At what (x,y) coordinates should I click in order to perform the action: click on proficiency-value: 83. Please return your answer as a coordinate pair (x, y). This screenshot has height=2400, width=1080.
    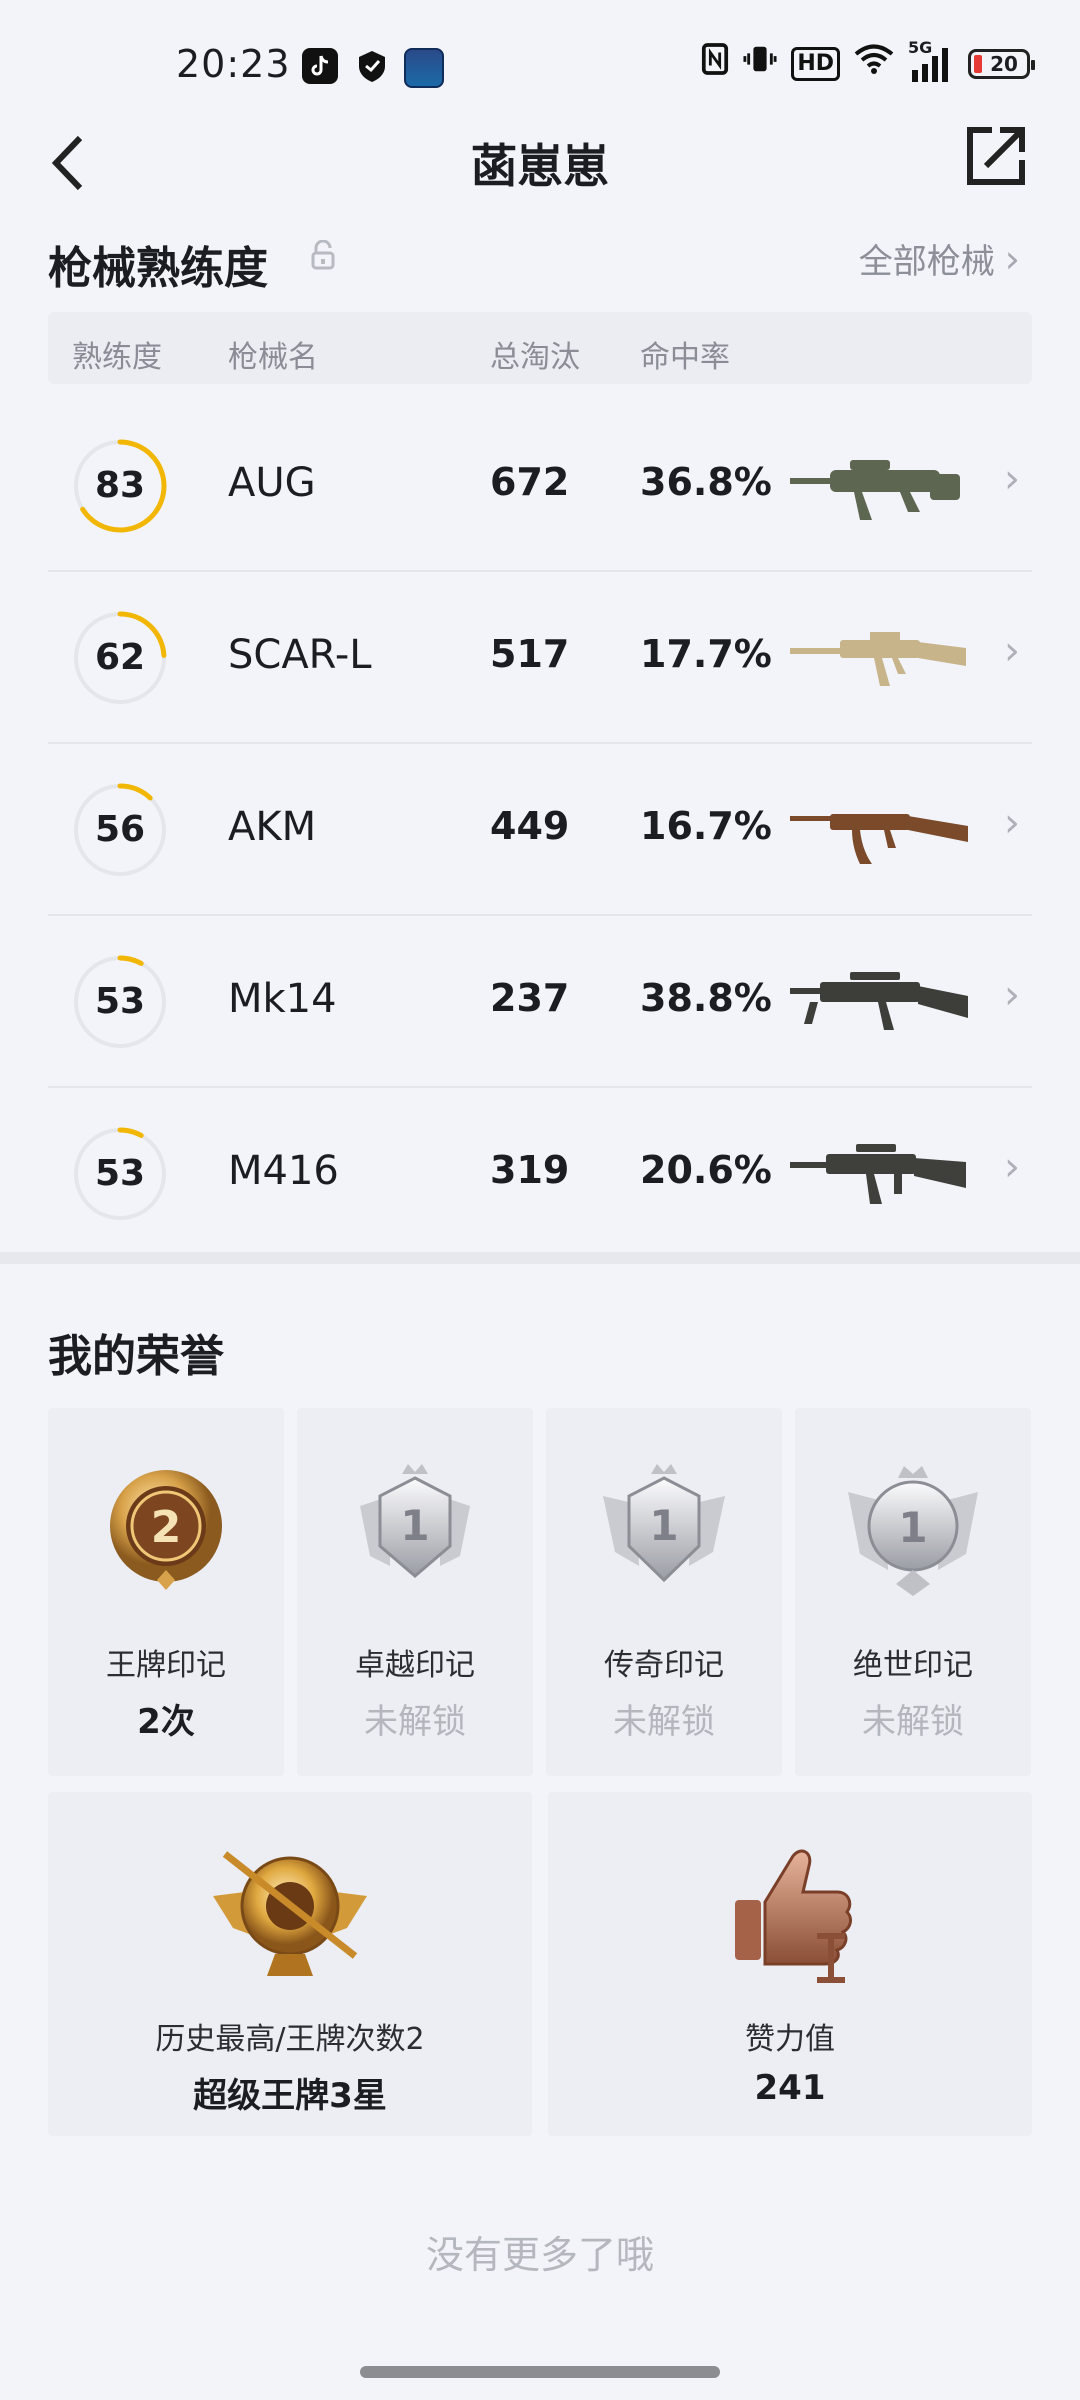
    Looking at the image, I should click on (120, 485).